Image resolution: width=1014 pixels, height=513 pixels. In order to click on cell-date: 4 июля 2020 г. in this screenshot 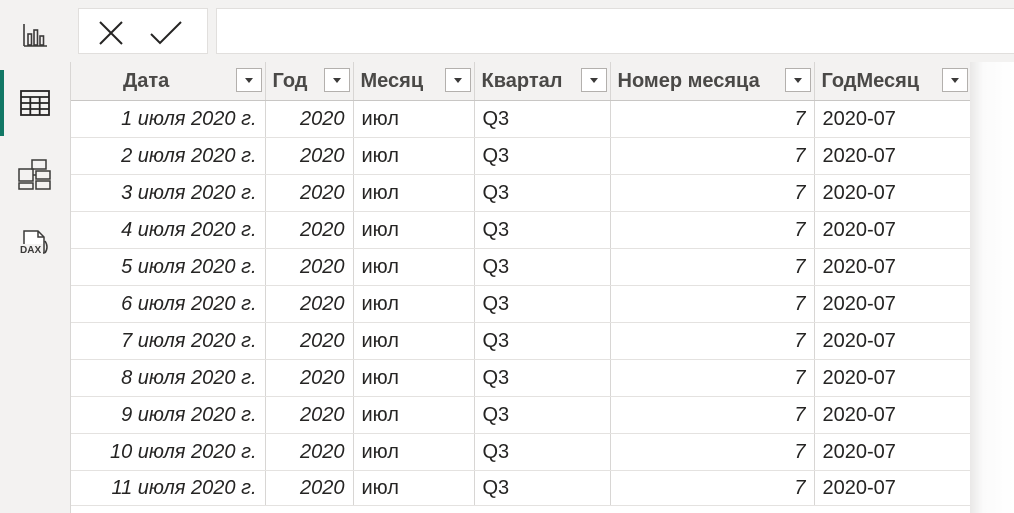, I will do `click(168, 230)`.